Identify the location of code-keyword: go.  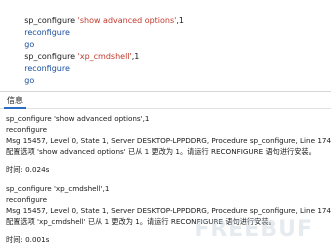
(29, 80).